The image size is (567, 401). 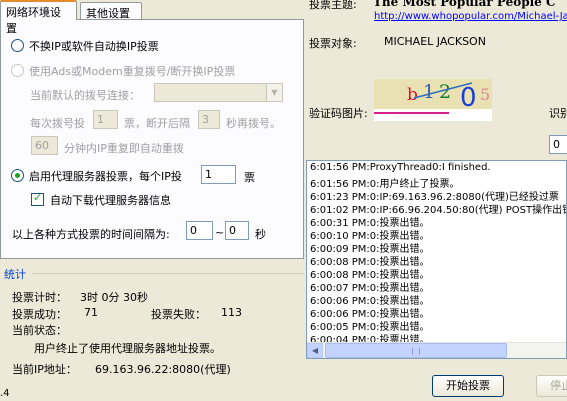 I want to click on radio-selected-dot, so click(x=17, y=175).